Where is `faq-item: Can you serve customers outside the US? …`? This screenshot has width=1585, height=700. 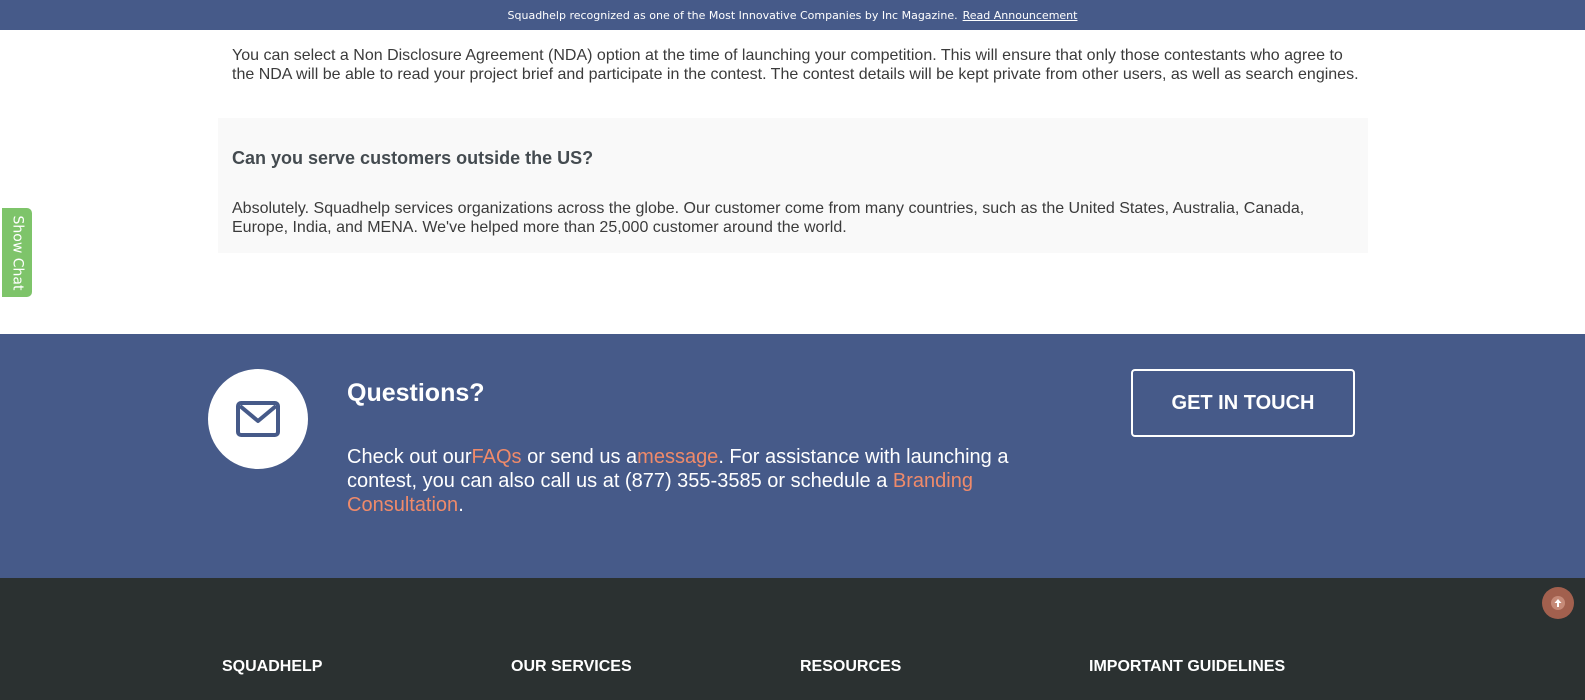 faq-item: Can you serve customers outside the US? … is located at coordinates (793, 185).